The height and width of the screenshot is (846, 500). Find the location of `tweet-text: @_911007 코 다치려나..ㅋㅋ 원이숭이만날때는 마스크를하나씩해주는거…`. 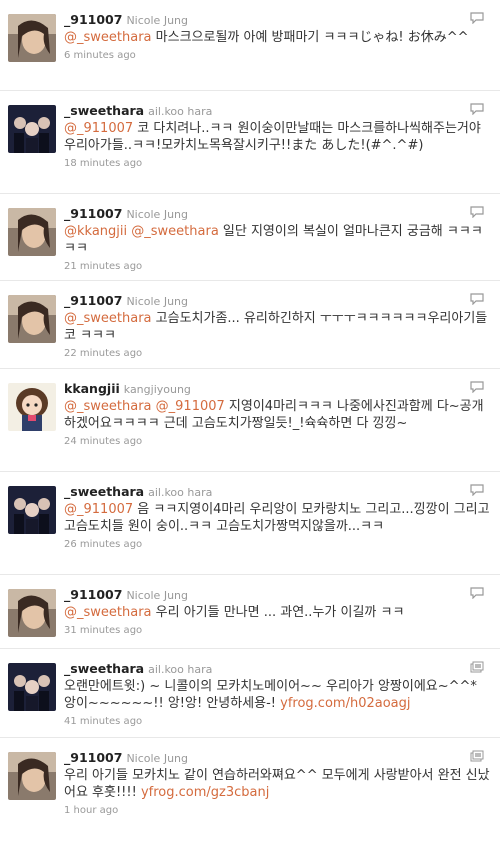

tweet-text: @_911007 코 다치려나..ㅋㅋ 원이숭이만날때는 마스크를하나씩해주는거… is located at coordinates (277, 137).